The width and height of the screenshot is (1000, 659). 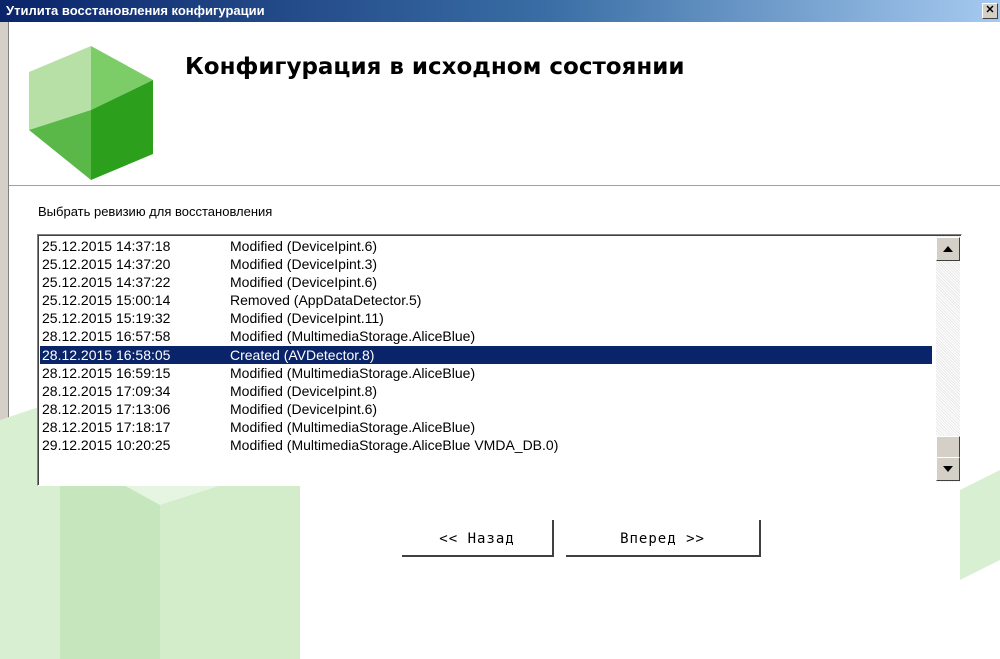 I want to click on revision-action: Created (AVDetector.8), so click(x=302, y=354).